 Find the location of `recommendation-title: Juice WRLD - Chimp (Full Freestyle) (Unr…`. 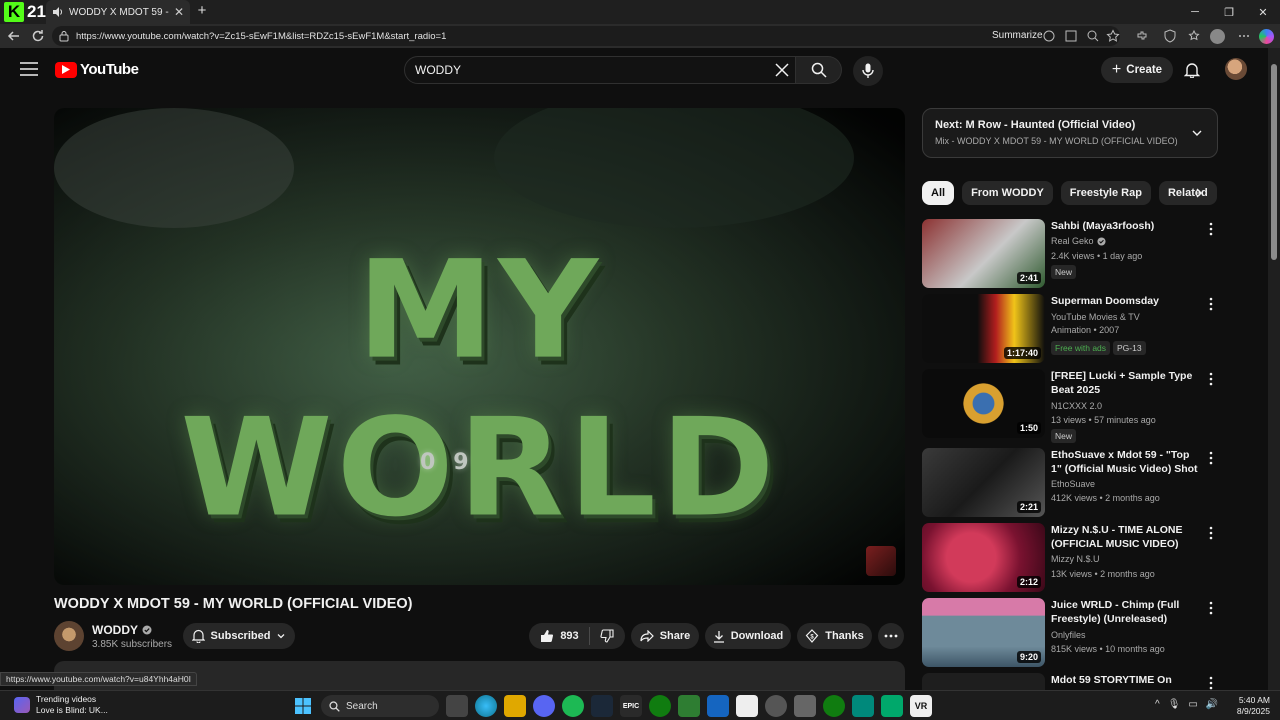

recommendation-title: Juice WRLD - Chimp (Full Freestyle) (Unr… is located at coordinates (1126, 612).